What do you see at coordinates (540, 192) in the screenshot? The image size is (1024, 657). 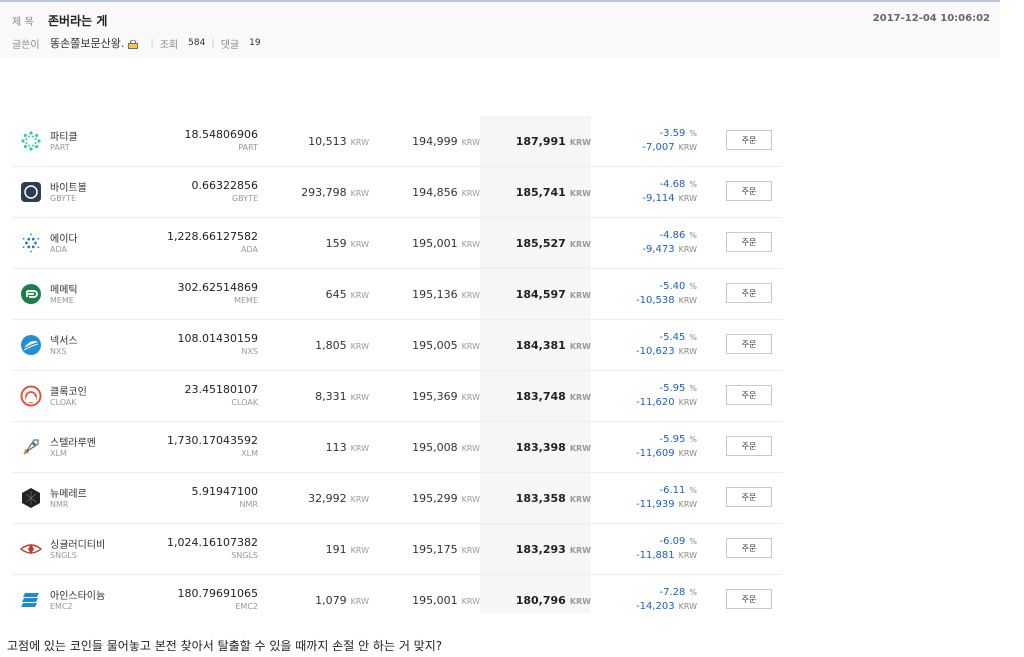 I see `eval-amount-value: 185,741` at bounding box center [540, 192].